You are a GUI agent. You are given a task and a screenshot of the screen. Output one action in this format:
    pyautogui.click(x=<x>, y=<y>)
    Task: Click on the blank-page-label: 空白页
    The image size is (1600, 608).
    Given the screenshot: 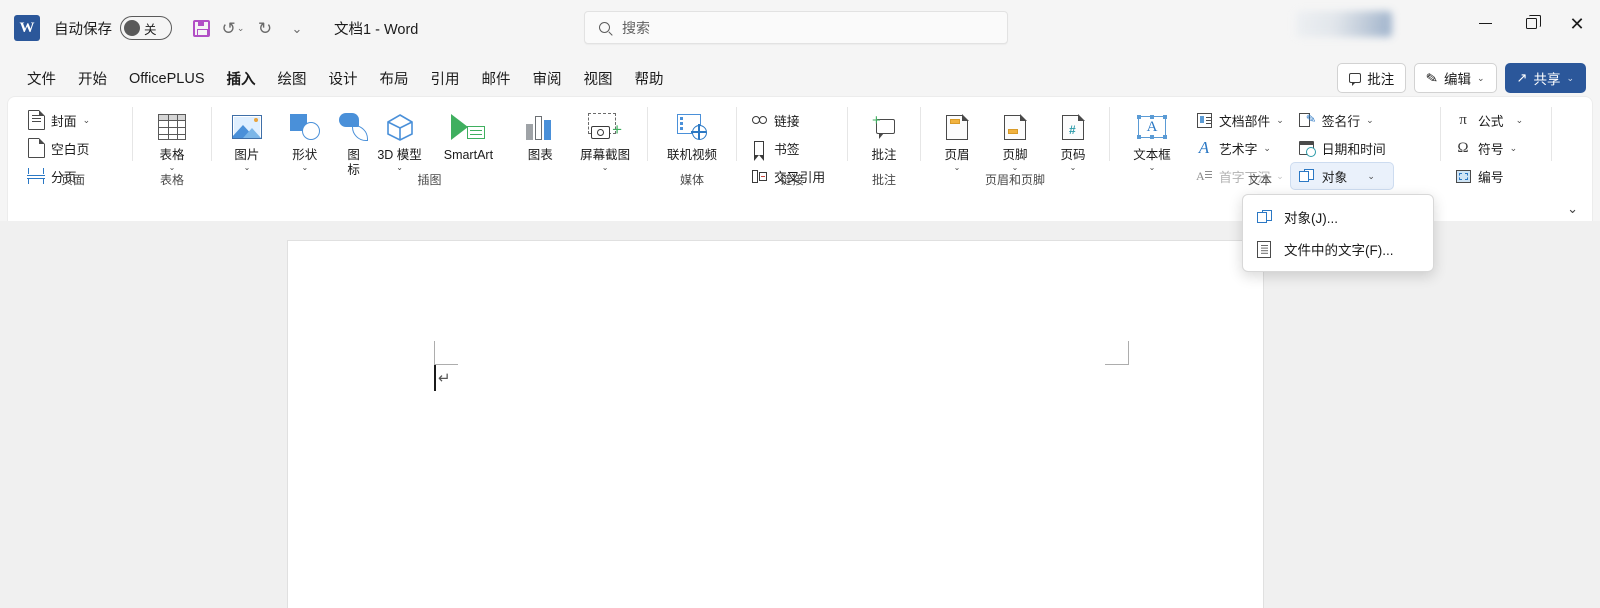 What is the action you would take?
    pyautogui.click(x=70, y=149)
    